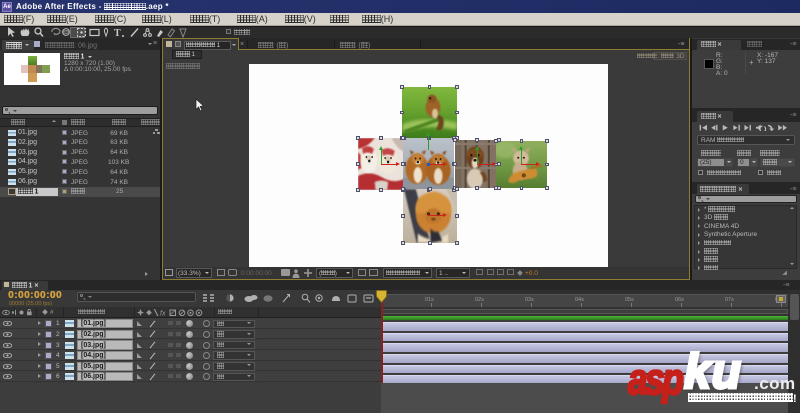 This screenshot has height=413, width=800. Describe the element at coordinates (117, 33) in the screenshot. I see `svg-text: T` at that location.